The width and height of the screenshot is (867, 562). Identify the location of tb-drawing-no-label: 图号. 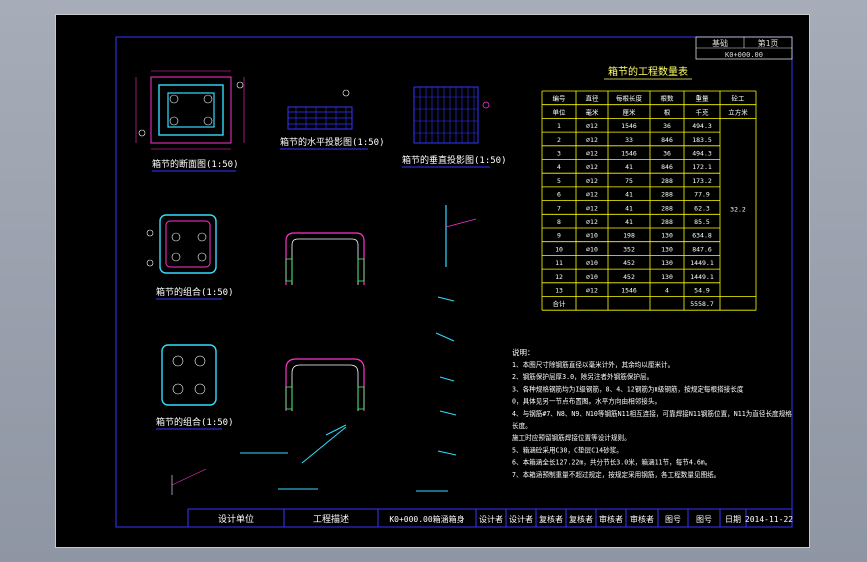
(673, 519).